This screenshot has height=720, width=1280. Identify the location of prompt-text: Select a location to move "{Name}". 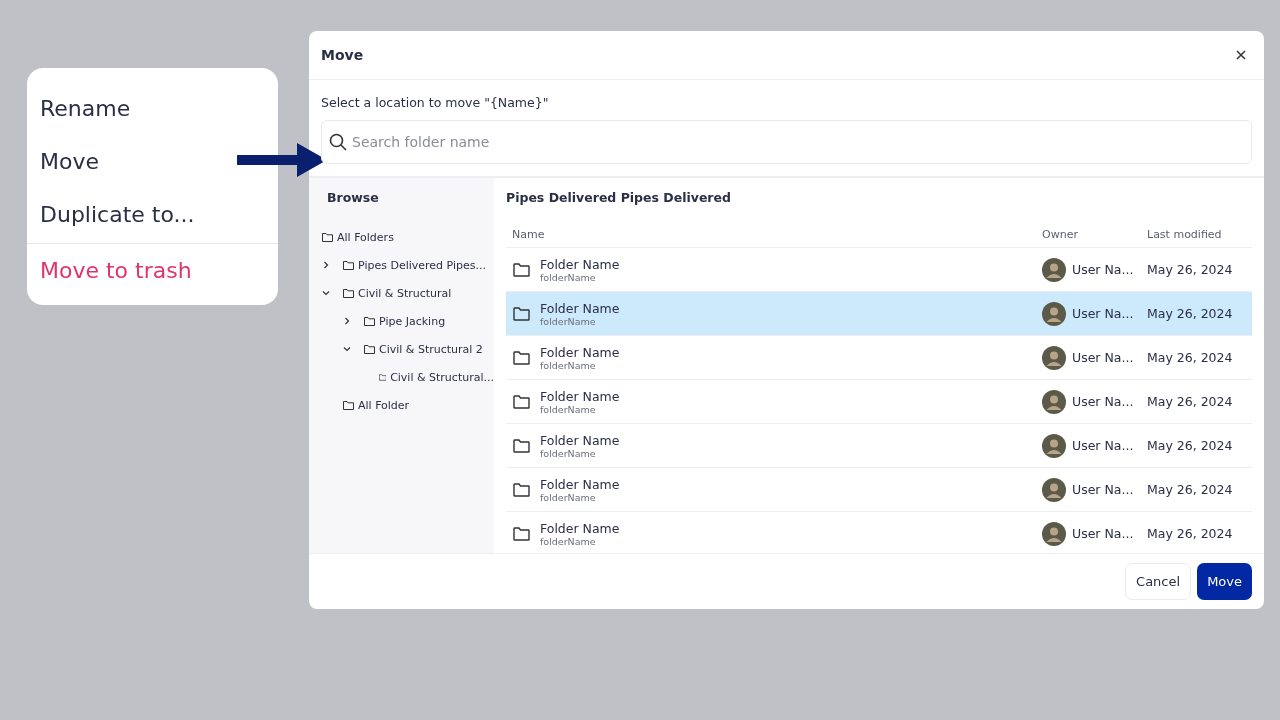
(435, 103).